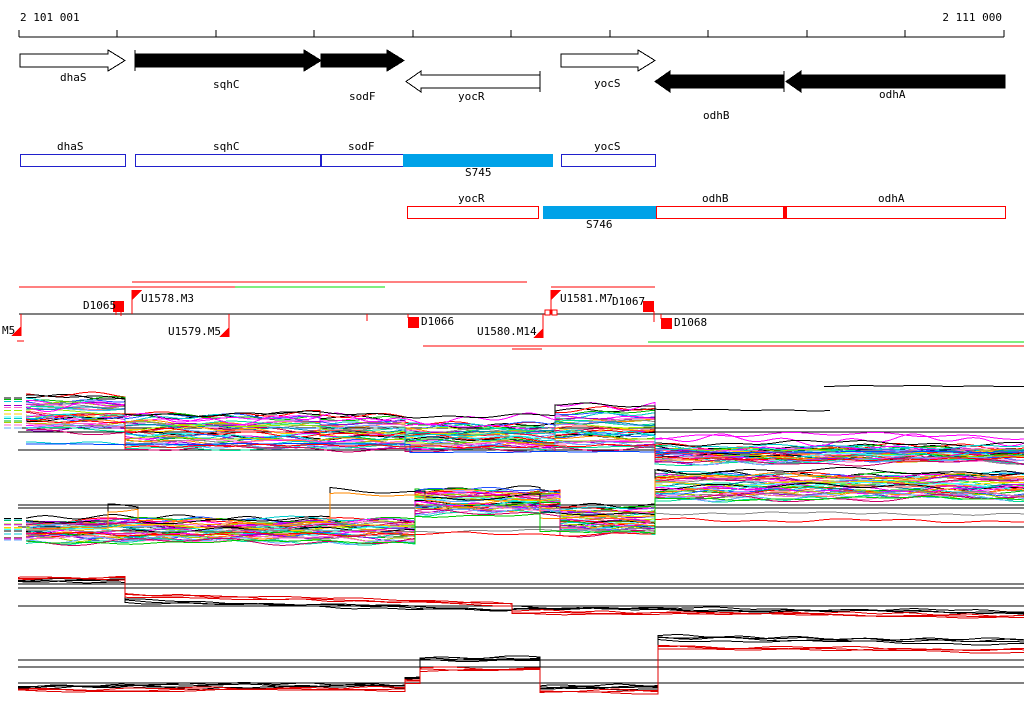 The image size is (1024, 714). Describe the element at coordinates (362, 60) in the screenshot. I see `gene-arrow-sodF` at that location.